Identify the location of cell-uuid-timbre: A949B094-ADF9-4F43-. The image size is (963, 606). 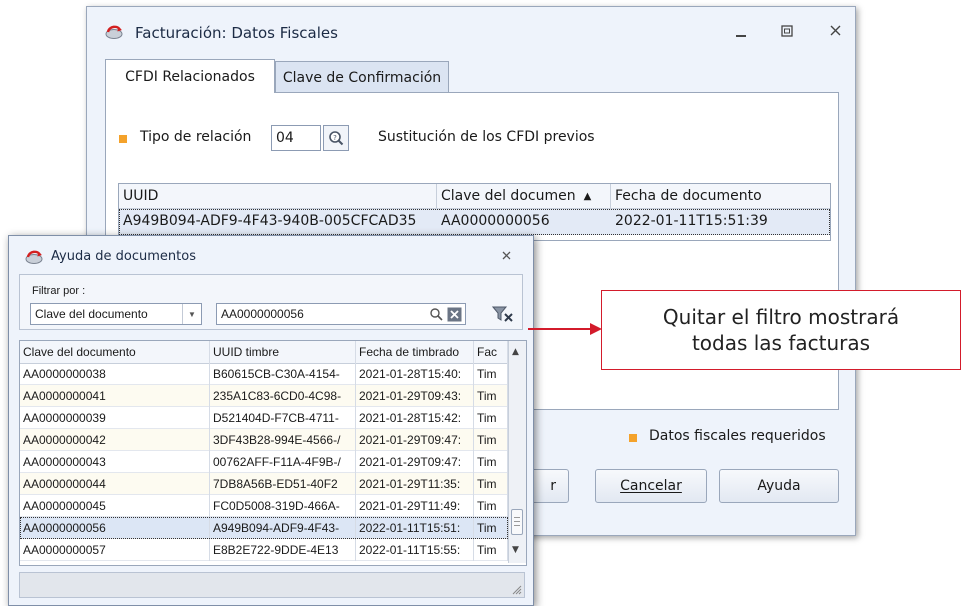
(283, 528).